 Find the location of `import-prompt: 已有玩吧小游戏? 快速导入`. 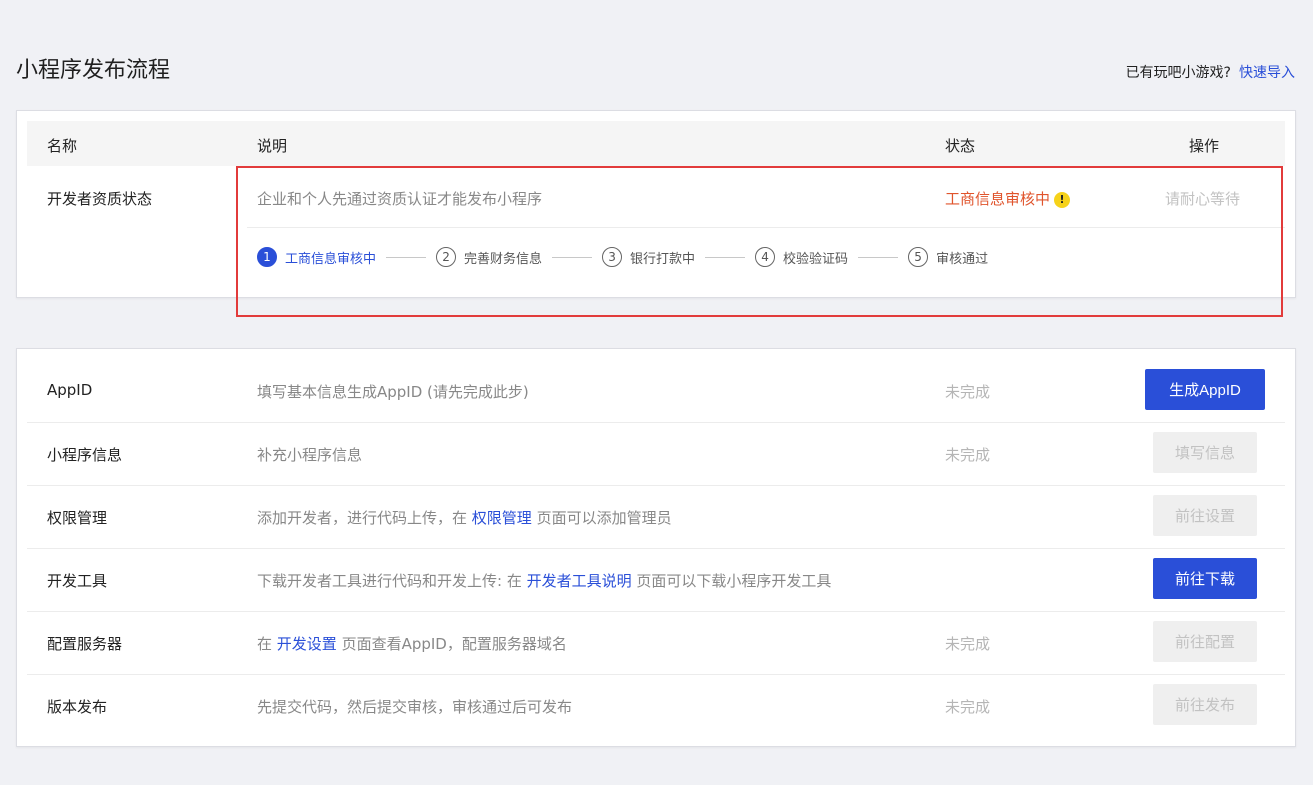

import-prompt: 已有玩吧小游戏? 快速导入 is located at coordinates (1210, 72).